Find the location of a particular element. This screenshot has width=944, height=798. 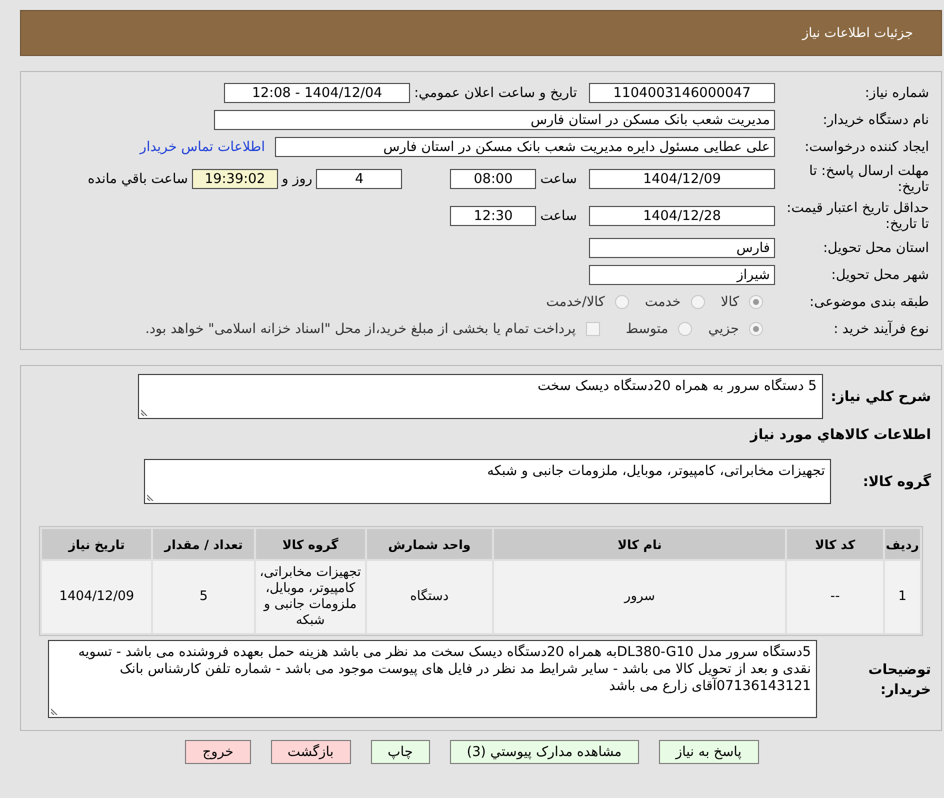

action-button: بازگشت is located at coordinates (310, 752).